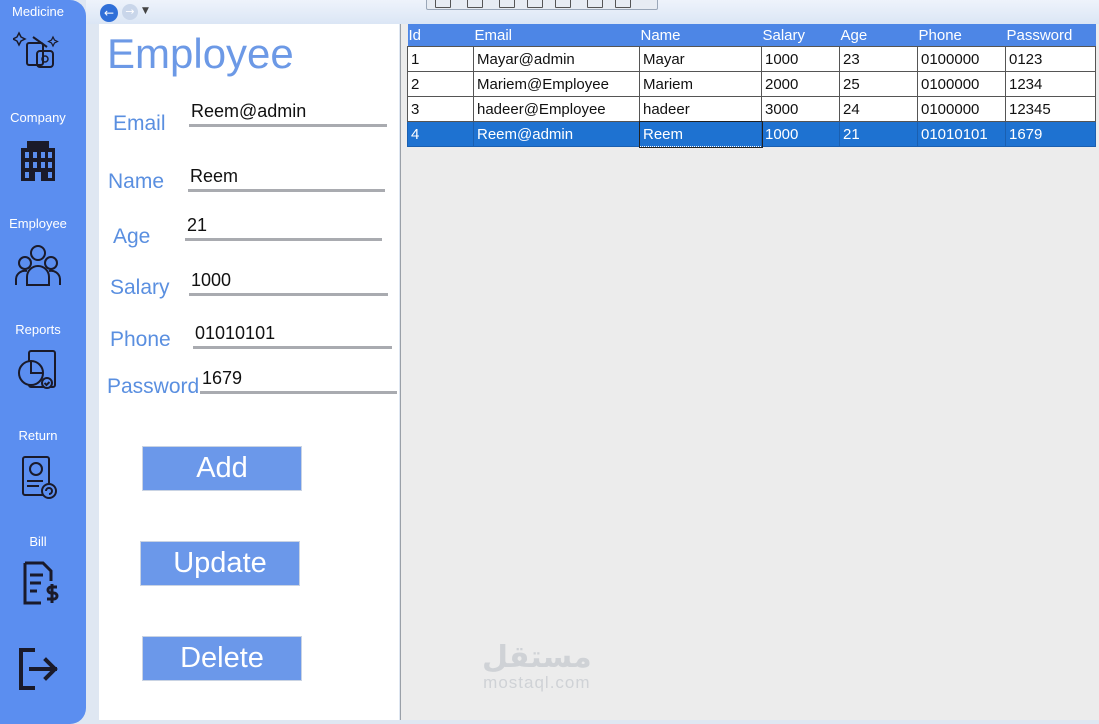 The width and height of the screenshot is (1099, 724). What do you see at coordinates (878, 35) in the screenshot?
I see `column-header-age: Age` at bounding box center [878, 35].